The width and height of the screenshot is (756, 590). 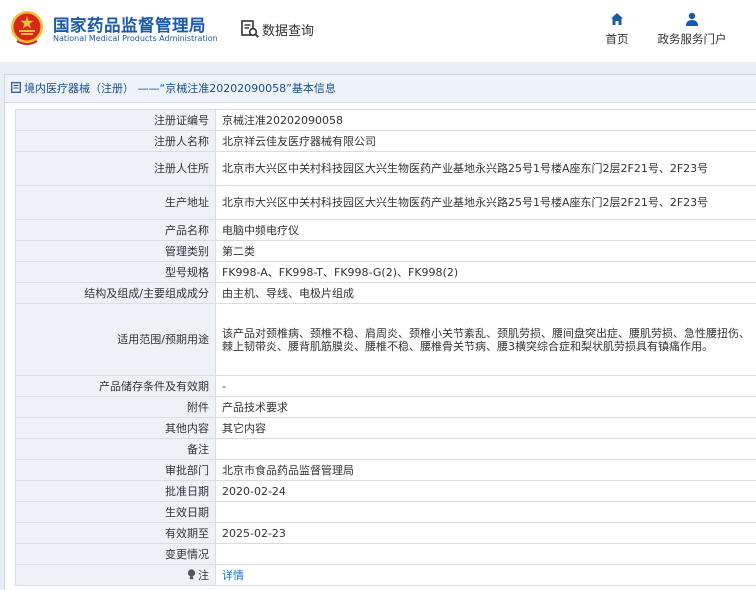 What do you see at coordinates (485, 407) in the screenshot?
I see `row-value: 产品技术要求` at bounding box center [485, 407].